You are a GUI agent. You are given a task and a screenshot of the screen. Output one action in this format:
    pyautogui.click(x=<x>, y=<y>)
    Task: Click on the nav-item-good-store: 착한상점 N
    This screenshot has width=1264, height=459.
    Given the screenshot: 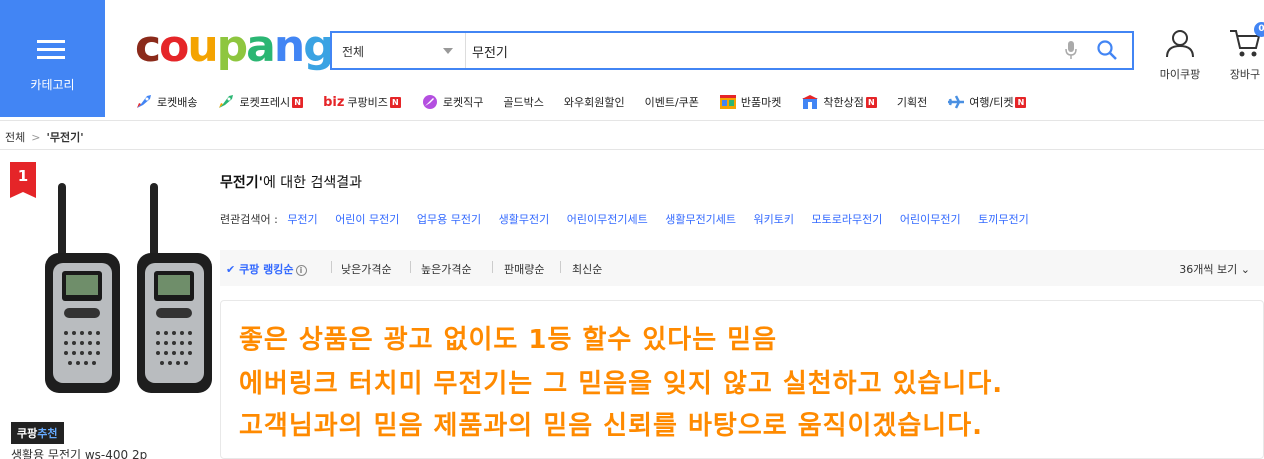 What is the action you would take?
    pyautogui.click(x=839, y=102)
    